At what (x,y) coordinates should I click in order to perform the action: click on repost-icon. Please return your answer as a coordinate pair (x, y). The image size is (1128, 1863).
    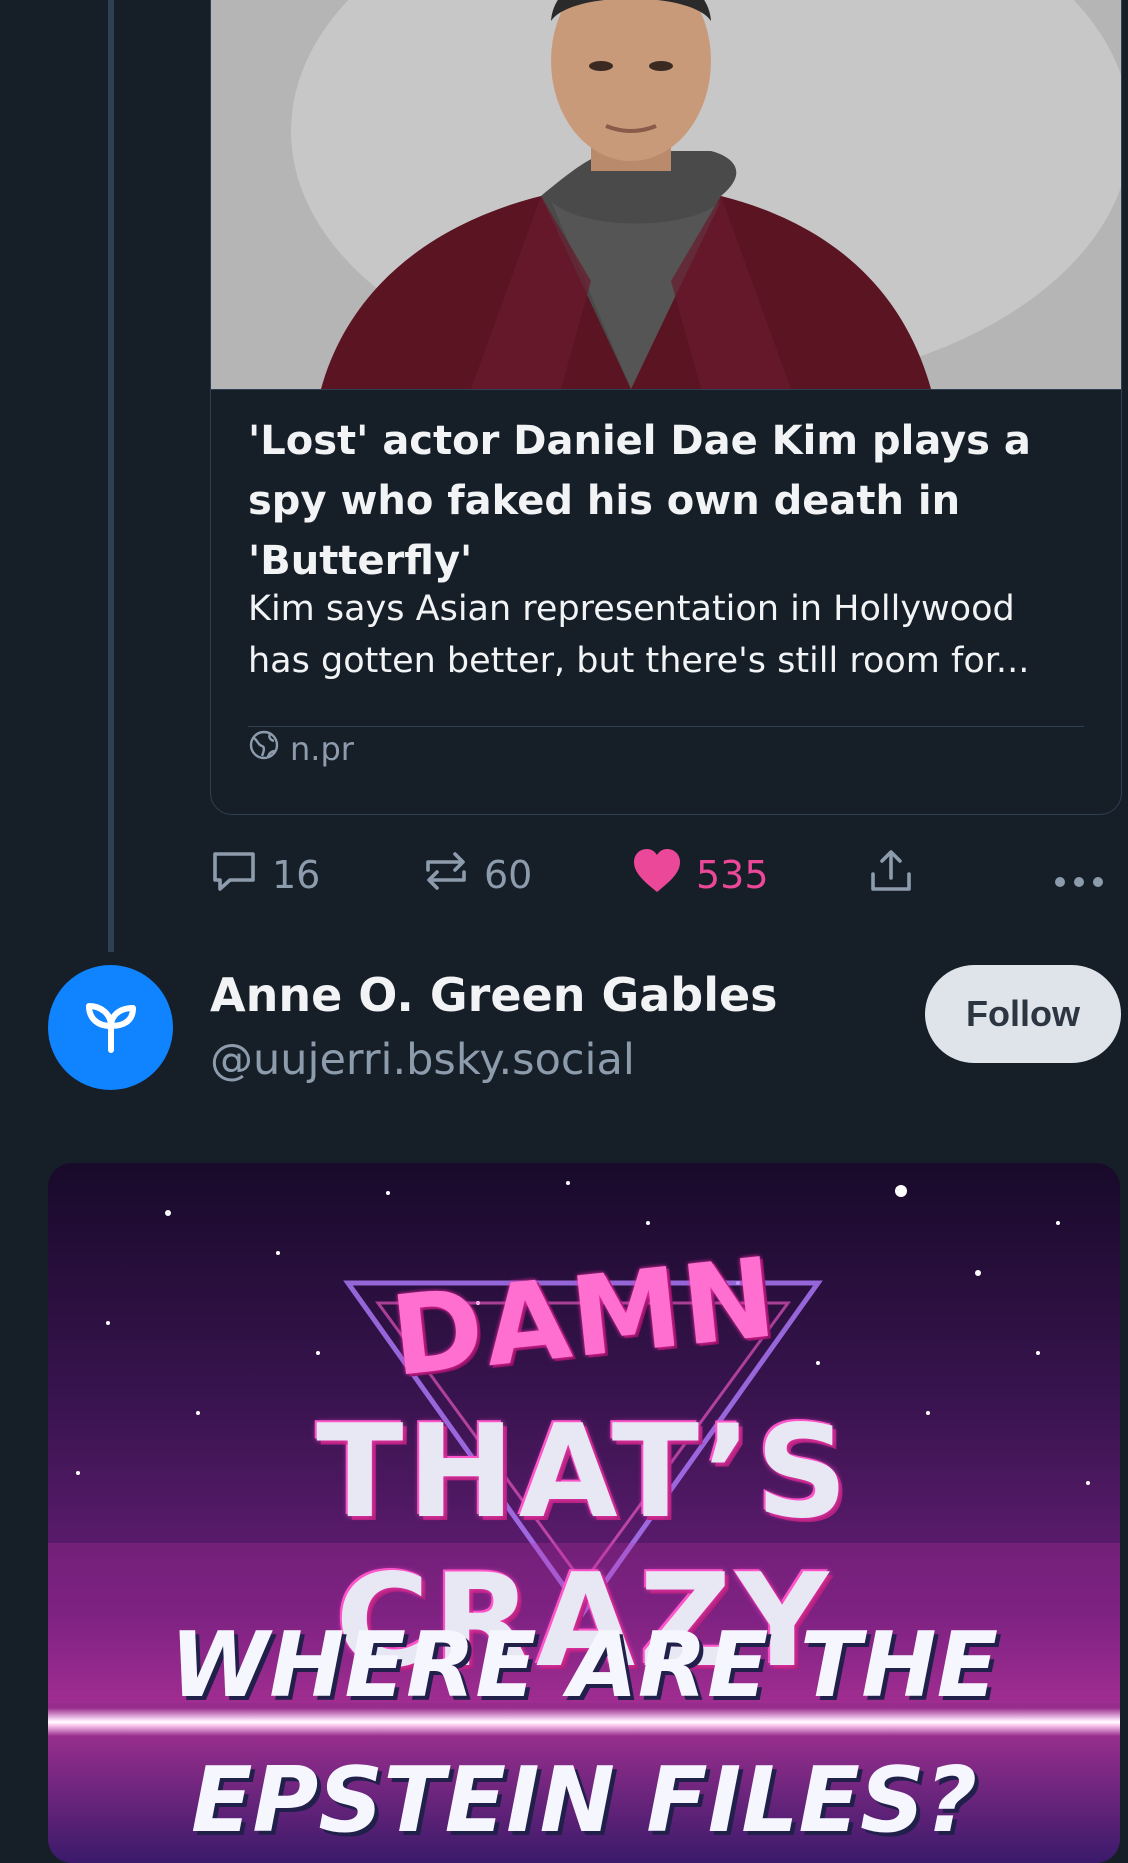
    Looking at the image, I should click on (446, 875).